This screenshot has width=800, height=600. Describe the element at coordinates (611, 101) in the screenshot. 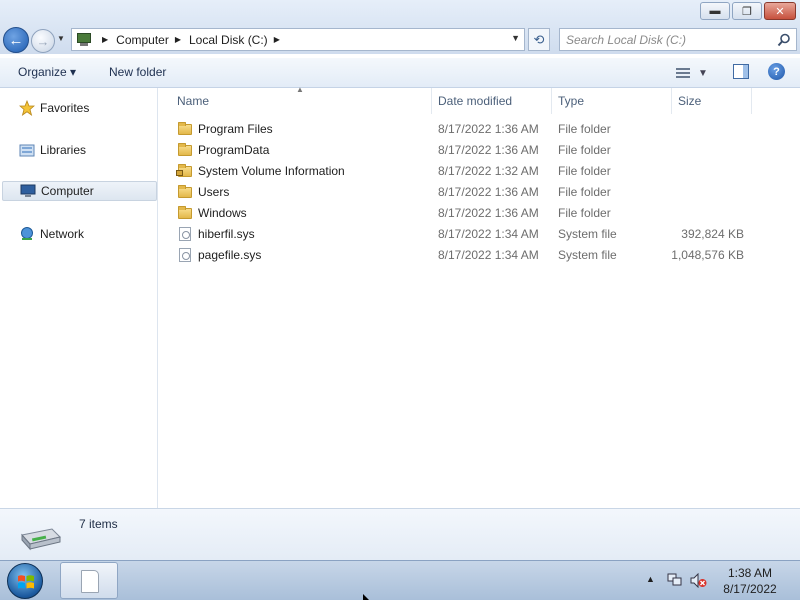

I see `column-header-type: Type` at that location.